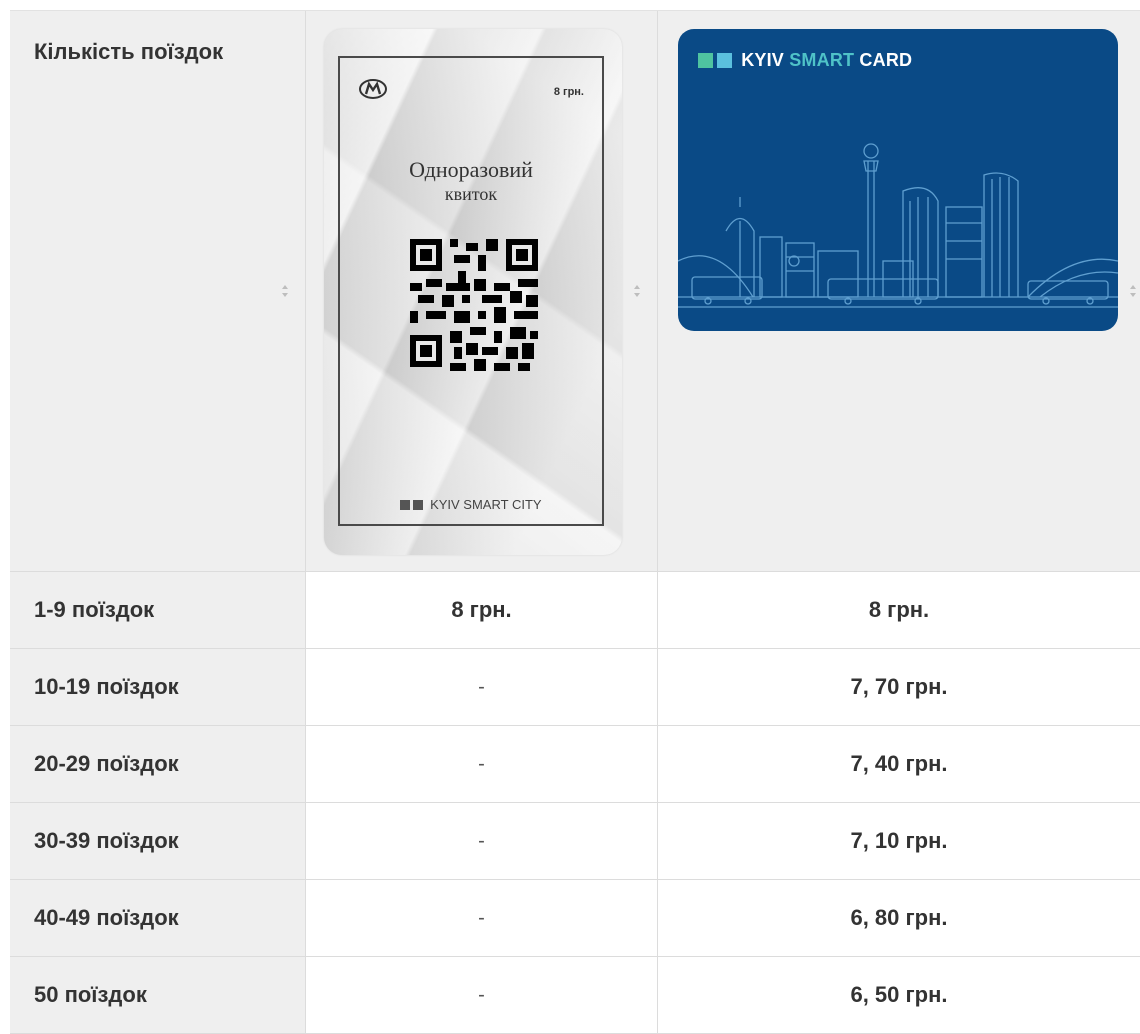 The height and width of the screenshot is (1034, 1140). Describe the element at coordinates (90, 994) in the screenshot. I see `row-label: 50 поїздок` at that location.